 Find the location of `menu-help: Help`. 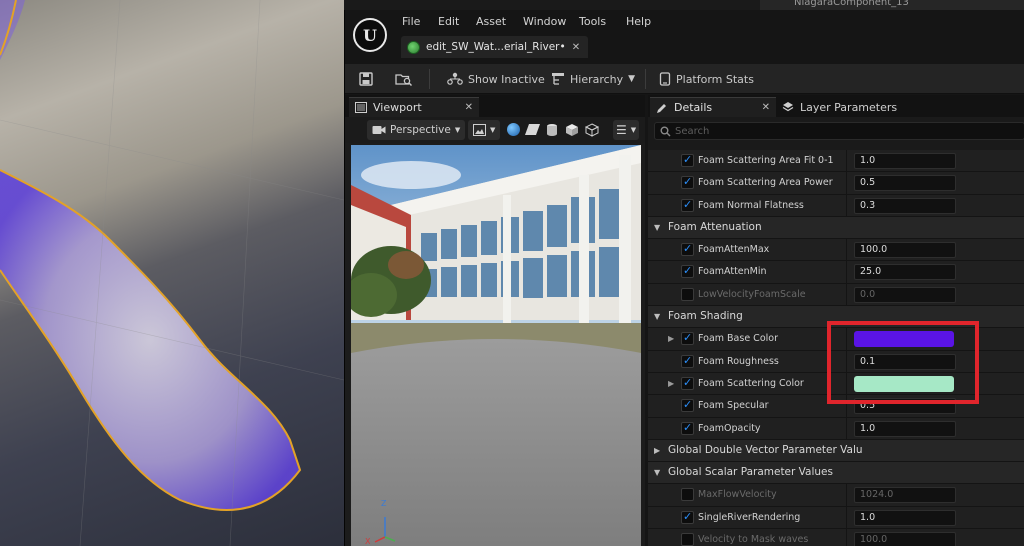

menu-help: Help is located at coordinates (638, 21).